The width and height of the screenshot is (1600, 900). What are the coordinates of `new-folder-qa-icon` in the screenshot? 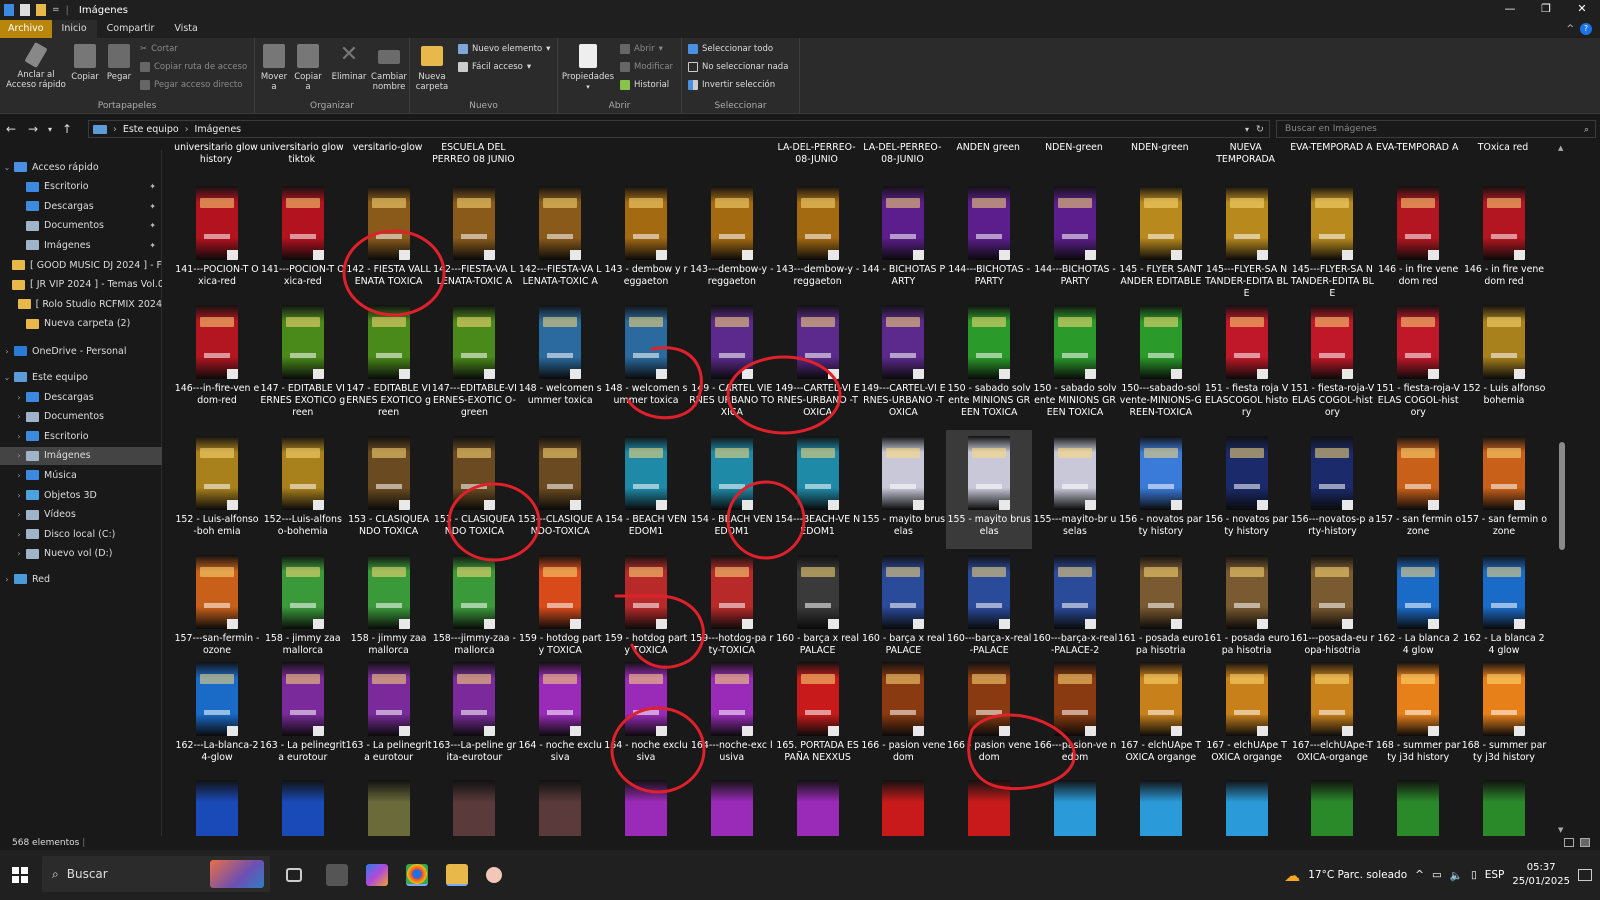 It's located at (41, 10).